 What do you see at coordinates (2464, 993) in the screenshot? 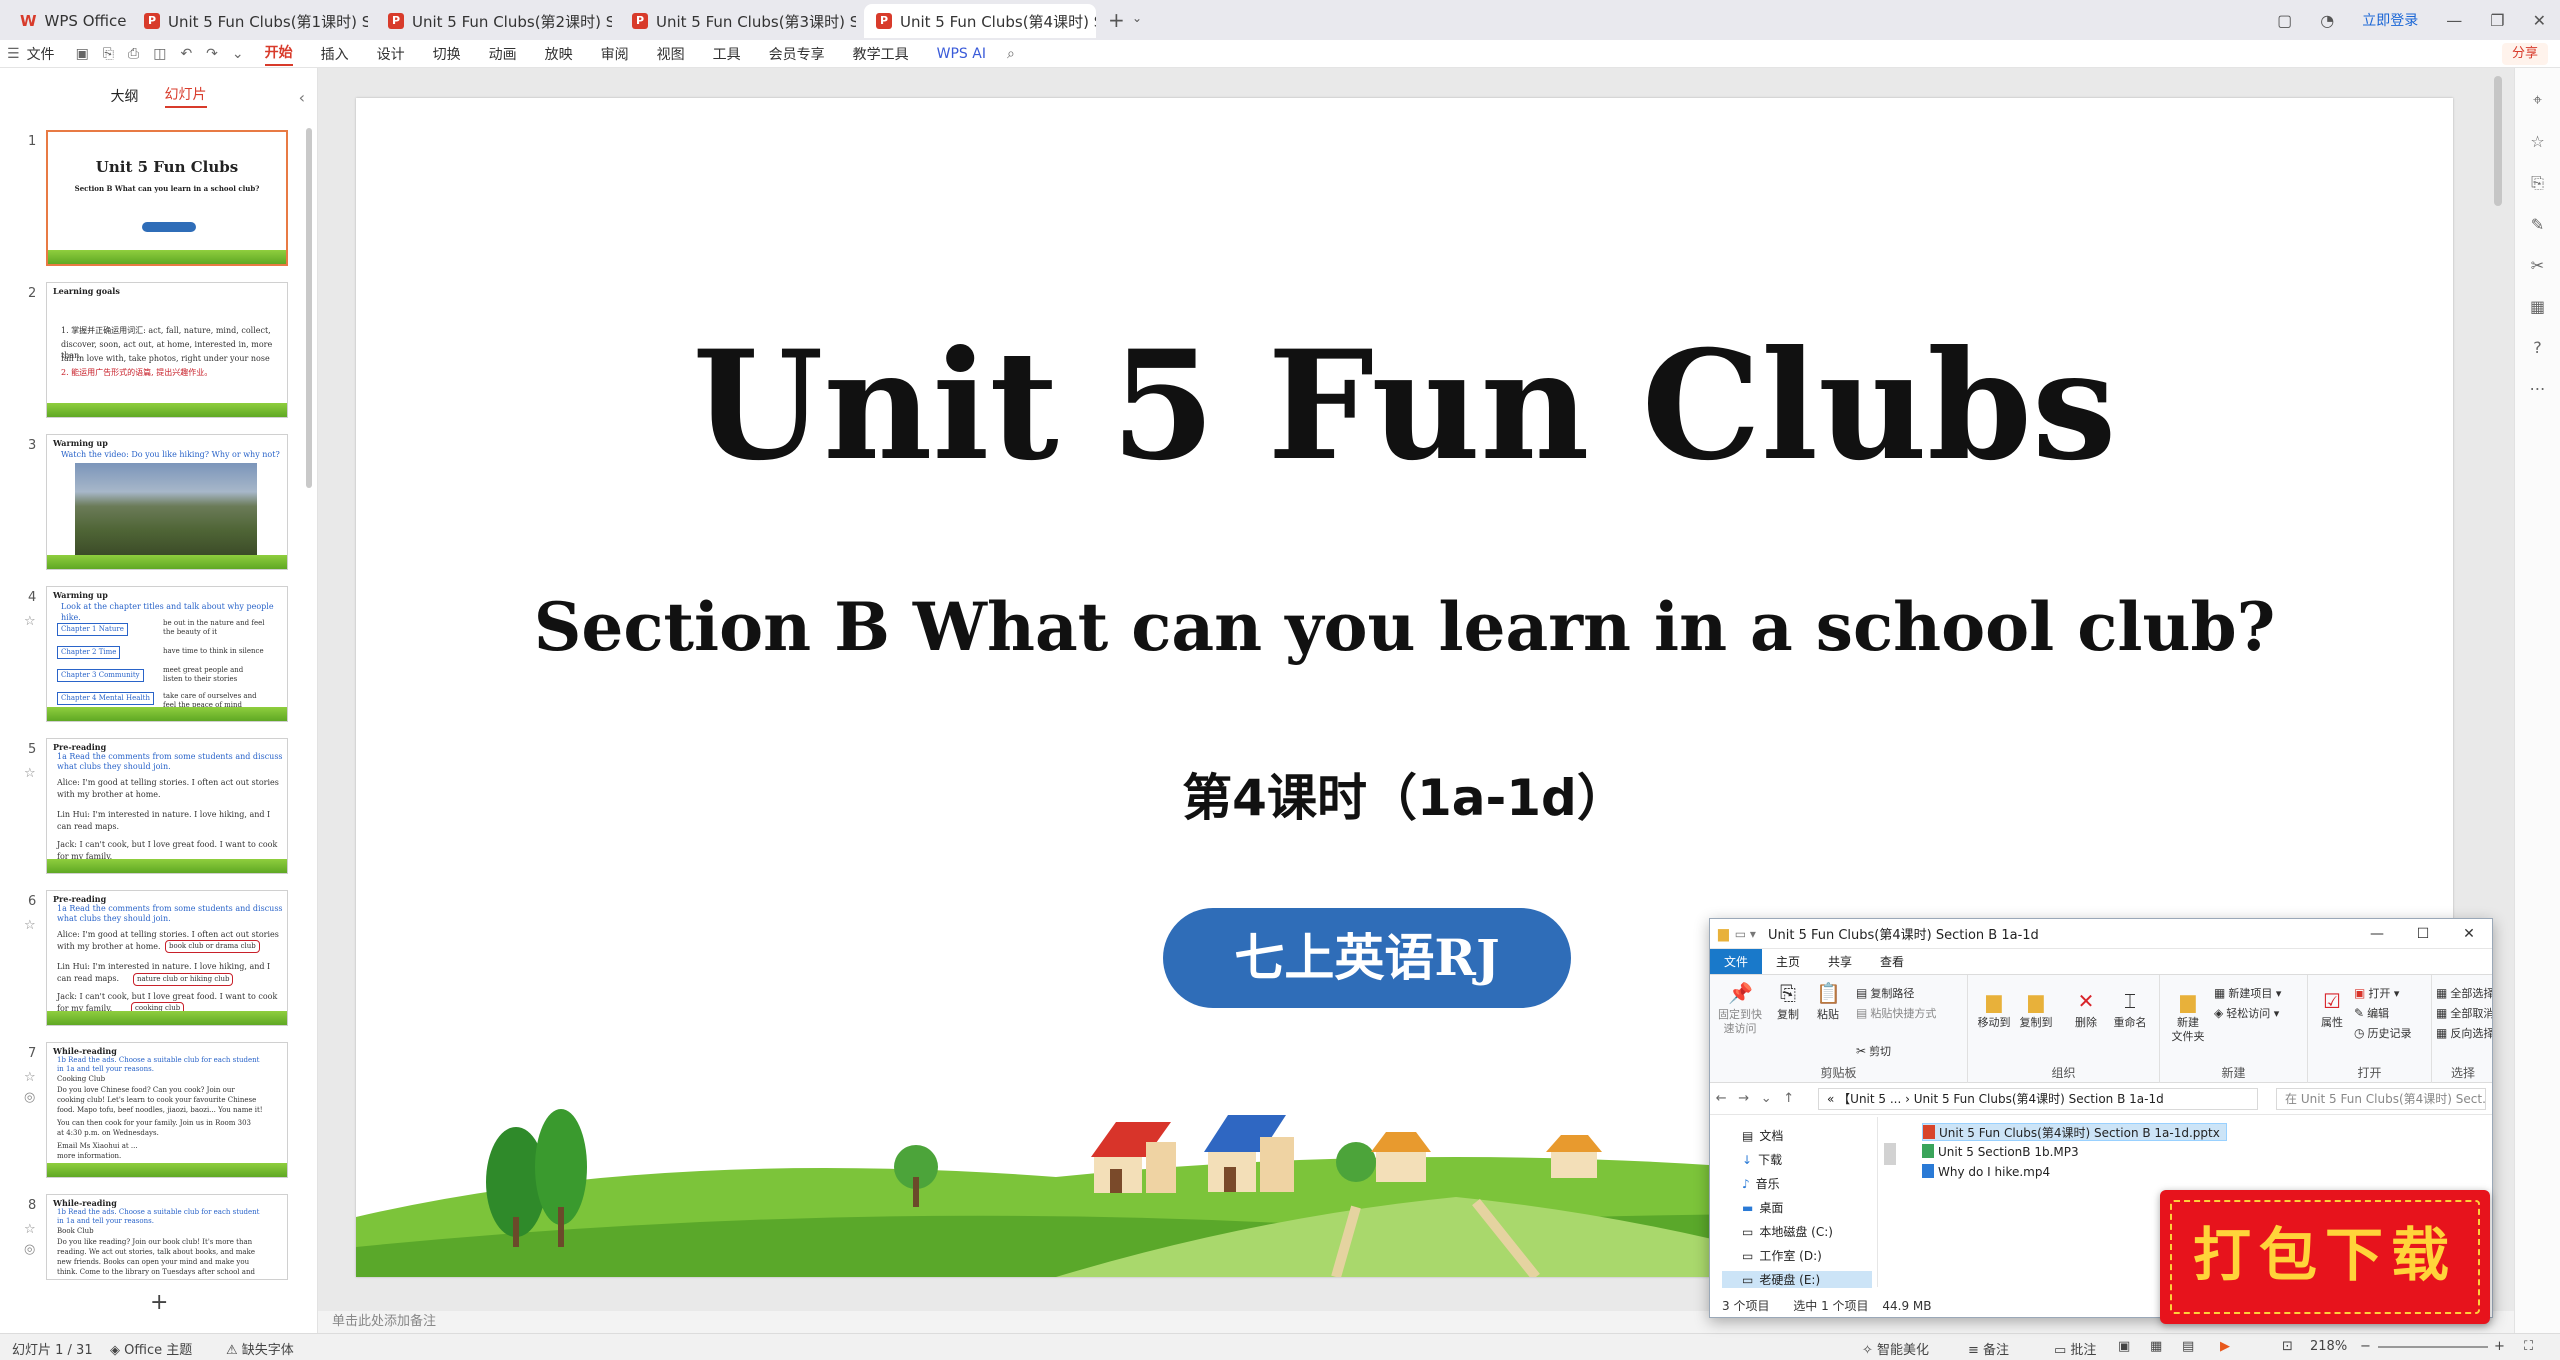
I see `select-all-button: ▦ 全部选择` at bounding box center [2464, 993].